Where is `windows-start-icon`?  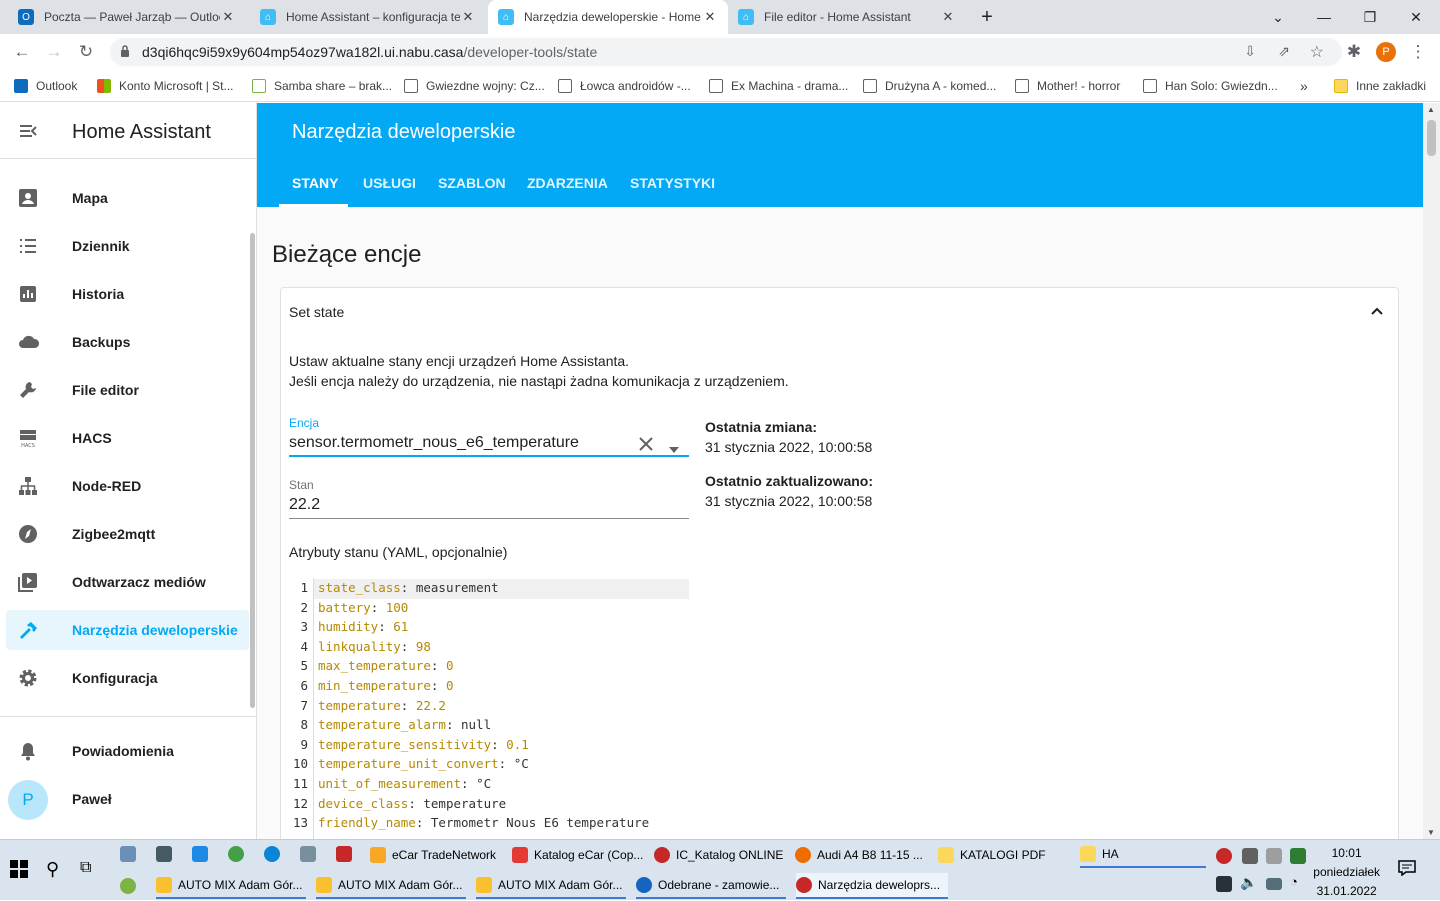
windows-start-icon is located at coordinates (19, 869).